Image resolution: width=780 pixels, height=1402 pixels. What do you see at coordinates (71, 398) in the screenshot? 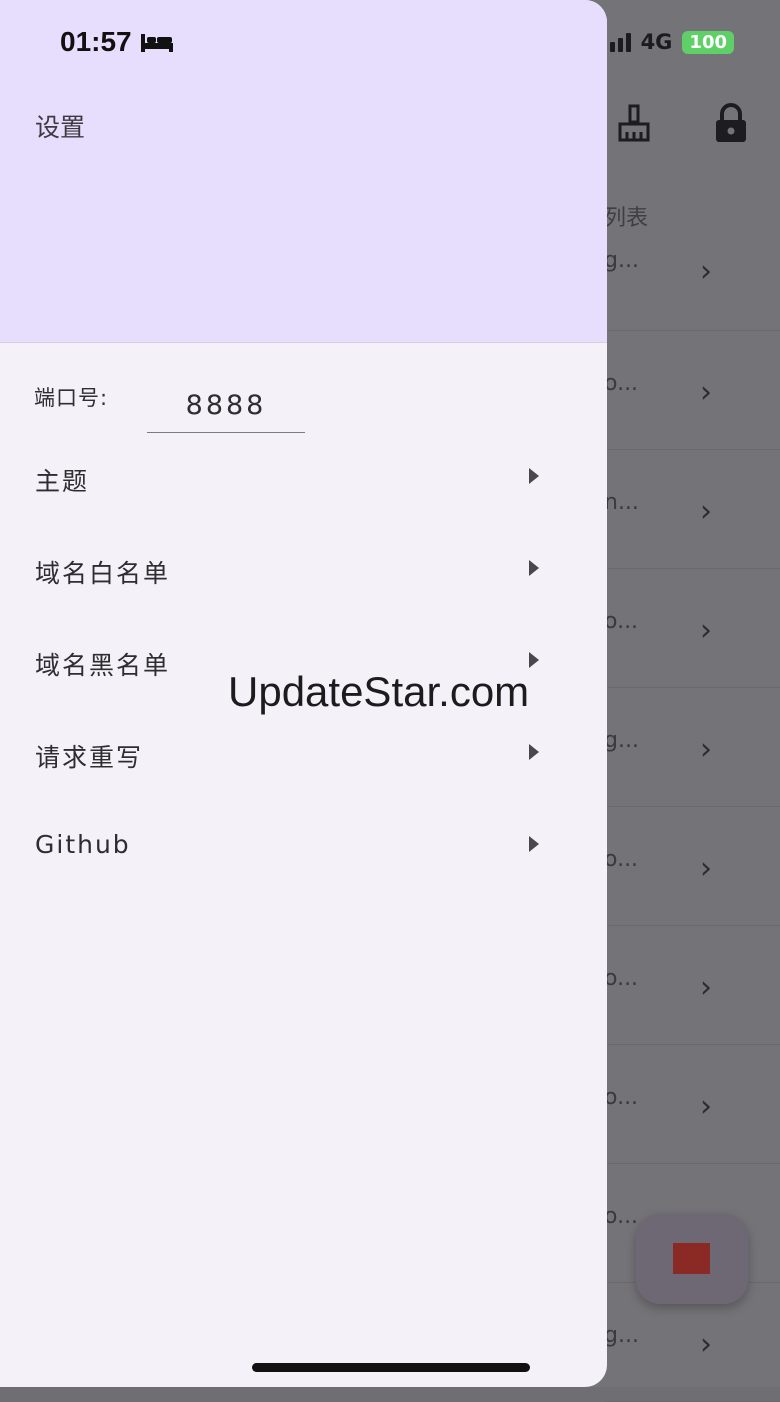
I see `port-label: 端口号:` at bounding box center [71, 398].